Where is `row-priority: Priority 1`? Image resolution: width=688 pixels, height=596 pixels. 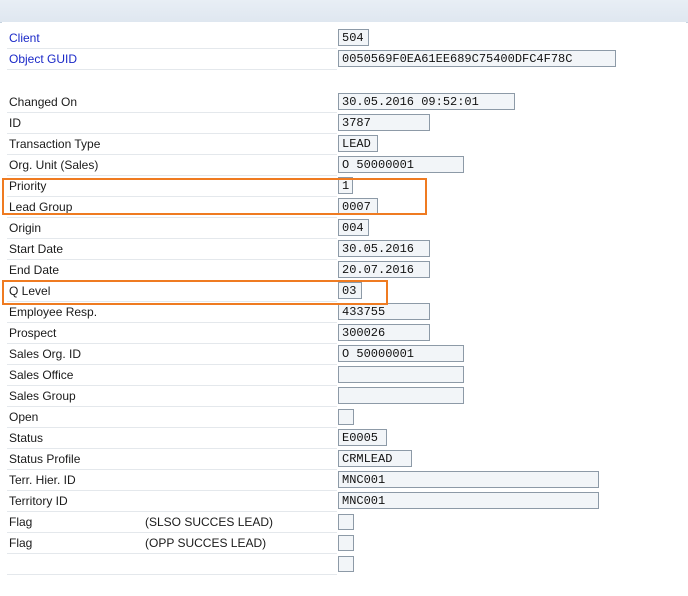
row-priority: Priority 1 is located at coordinates (346, 186).